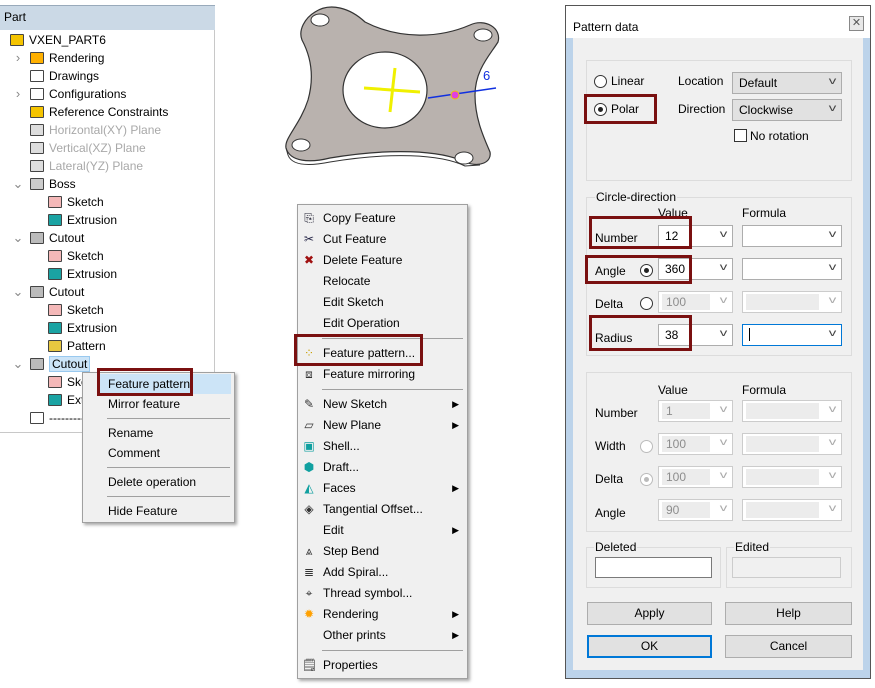 This screenshot has width=875, height=688. I want to click on tree-item: Pattern, so click(77, 346).